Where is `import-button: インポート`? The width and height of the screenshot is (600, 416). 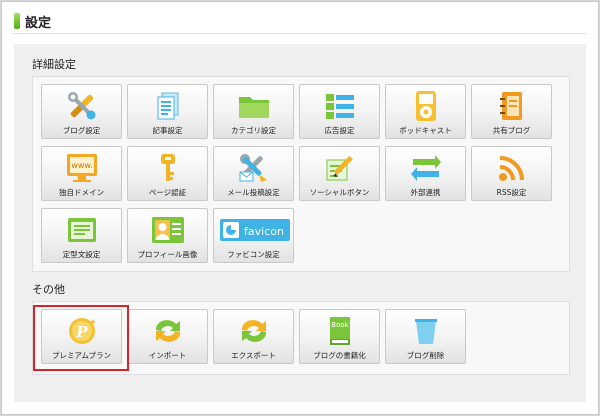
import-button: インポート is located at coordinates (167, 336).